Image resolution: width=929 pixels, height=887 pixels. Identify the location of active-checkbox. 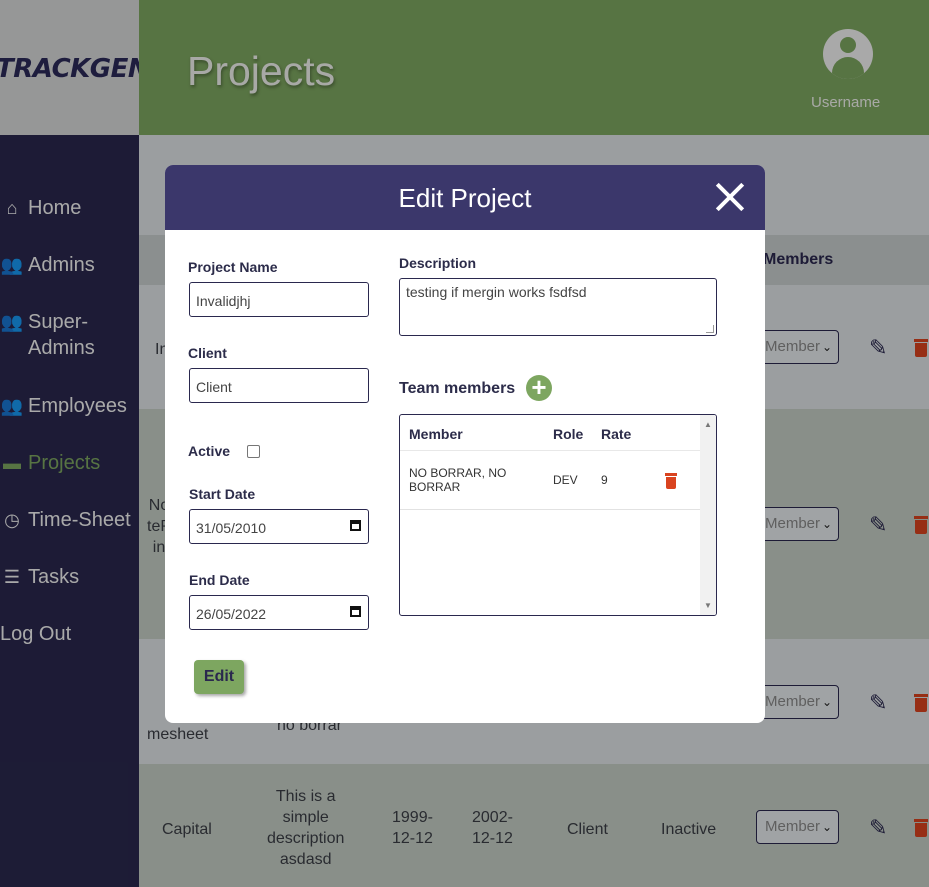
(253, 451).